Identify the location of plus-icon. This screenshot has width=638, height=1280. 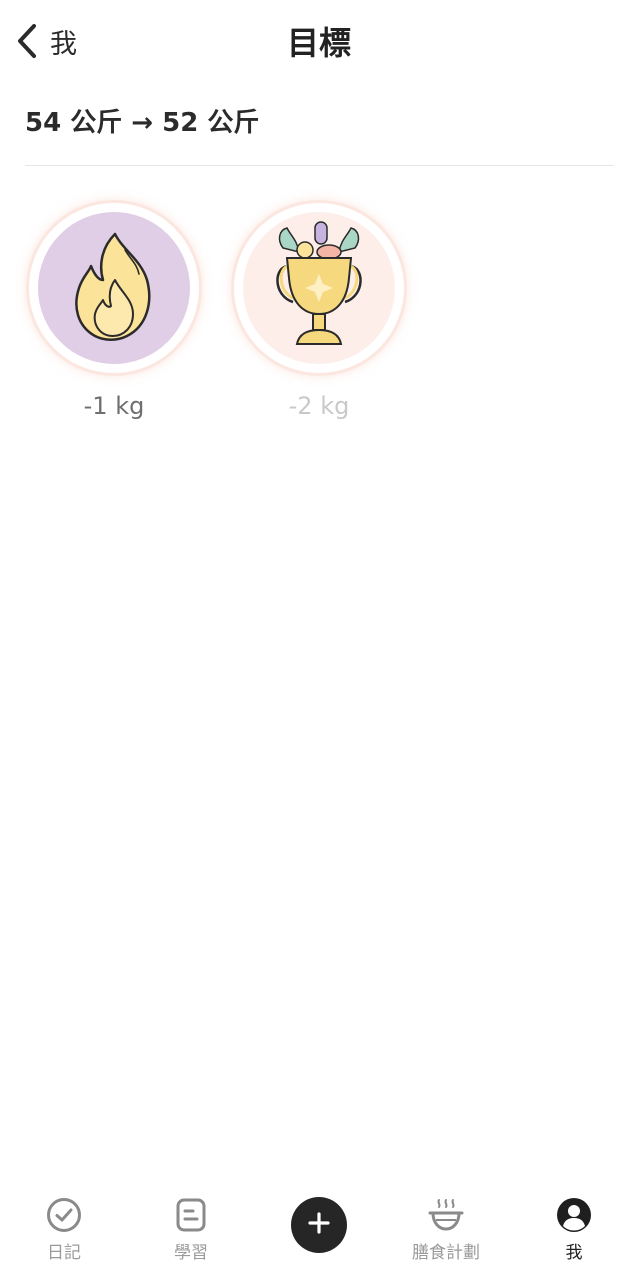
(319, 1225).